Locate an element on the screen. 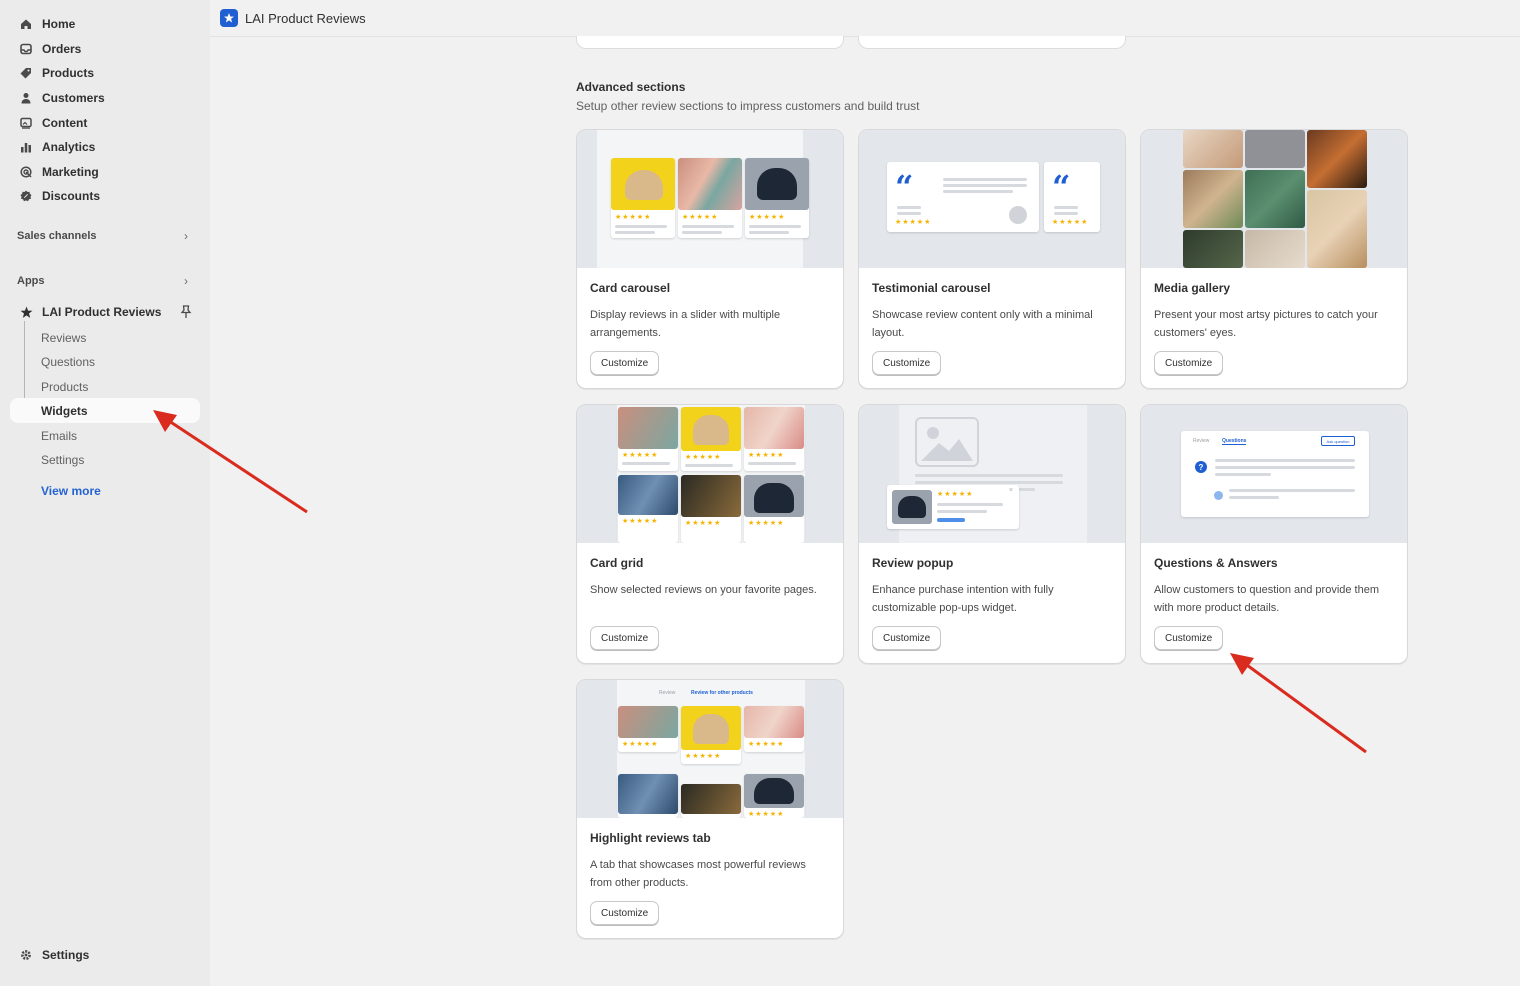  qa-tab-questions: Questions is located at coordinates (1234, 441).